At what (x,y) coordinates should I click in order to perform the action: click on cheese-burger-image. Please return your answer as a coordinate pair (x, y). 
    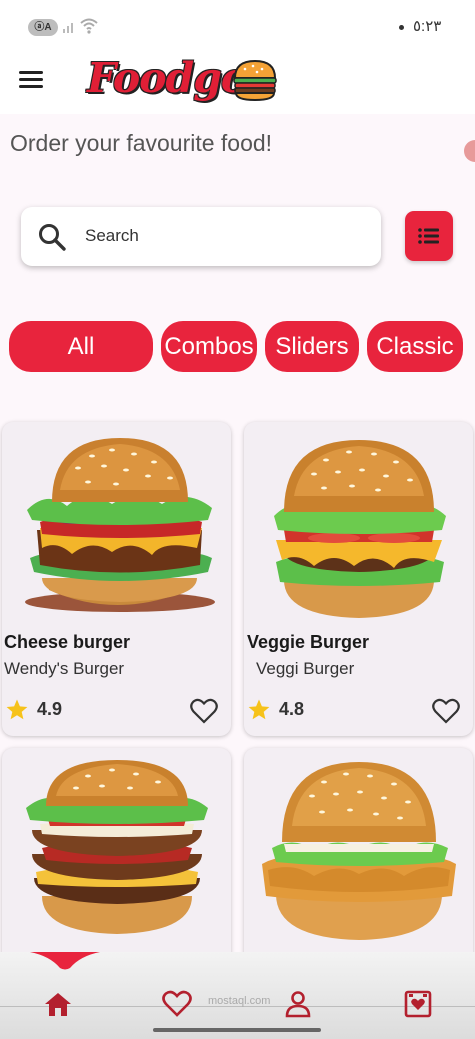
    Looking at the image, I should click on (120, 525).